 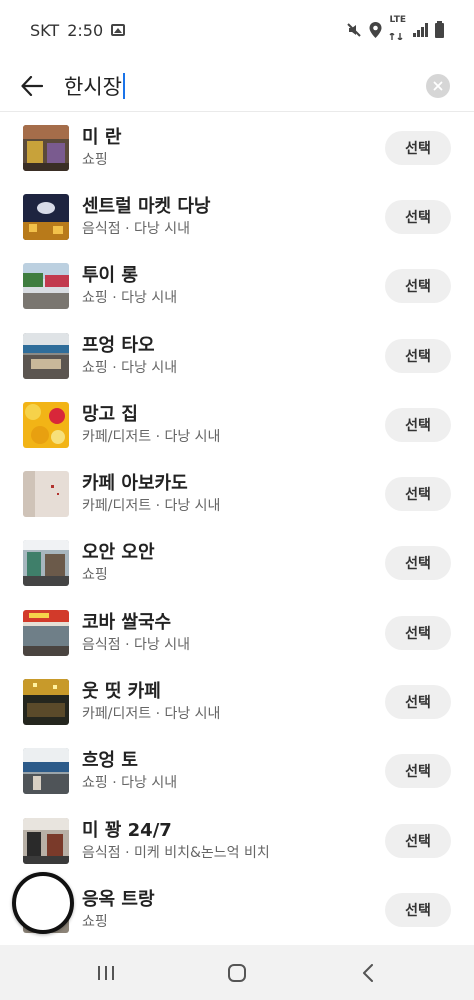 What do you see at coordinates (110, 276) in the screenshot?
I see `place-name: 투이 롱` at bounding box center [110, 276].